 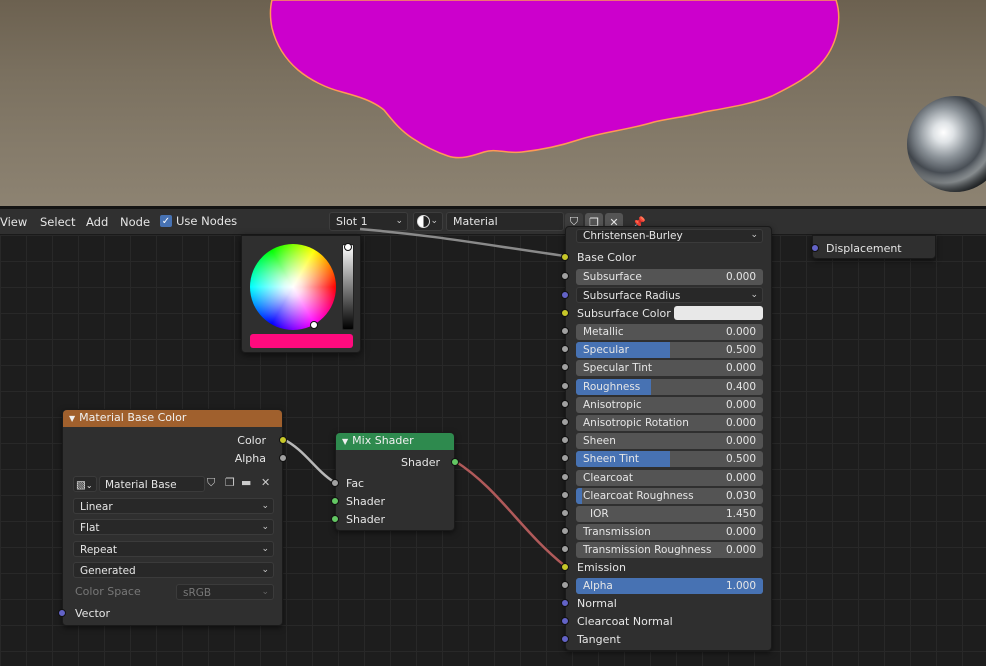 I want to click on color-wheel-cursor, so click(x=314, y=325).